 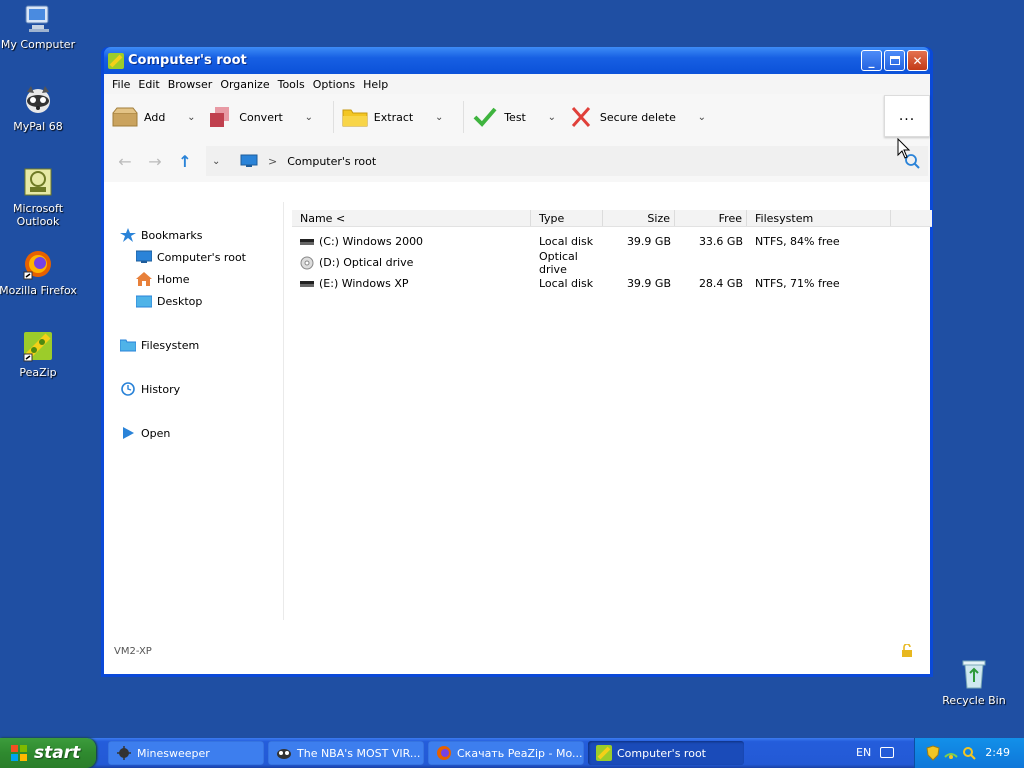 I want to click on task-minesweeper: Minesweeper, so click(x=186, y=753).